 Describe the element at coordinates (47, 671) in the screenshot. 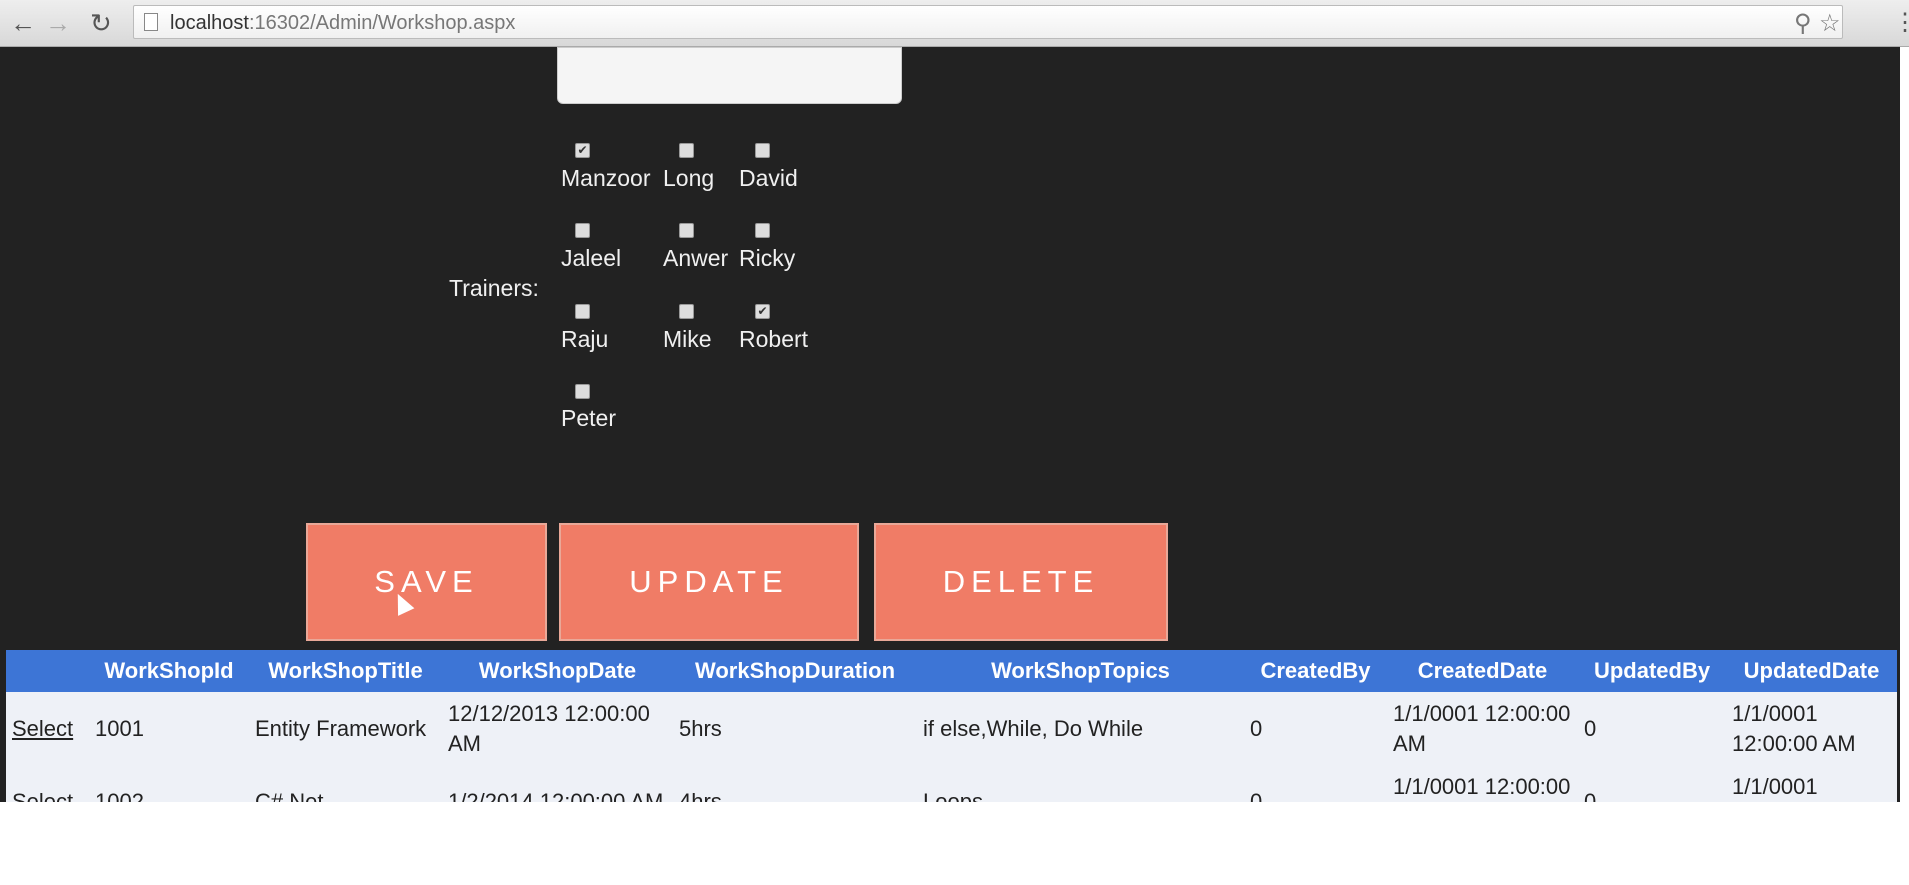

I see `column-header` at that location.